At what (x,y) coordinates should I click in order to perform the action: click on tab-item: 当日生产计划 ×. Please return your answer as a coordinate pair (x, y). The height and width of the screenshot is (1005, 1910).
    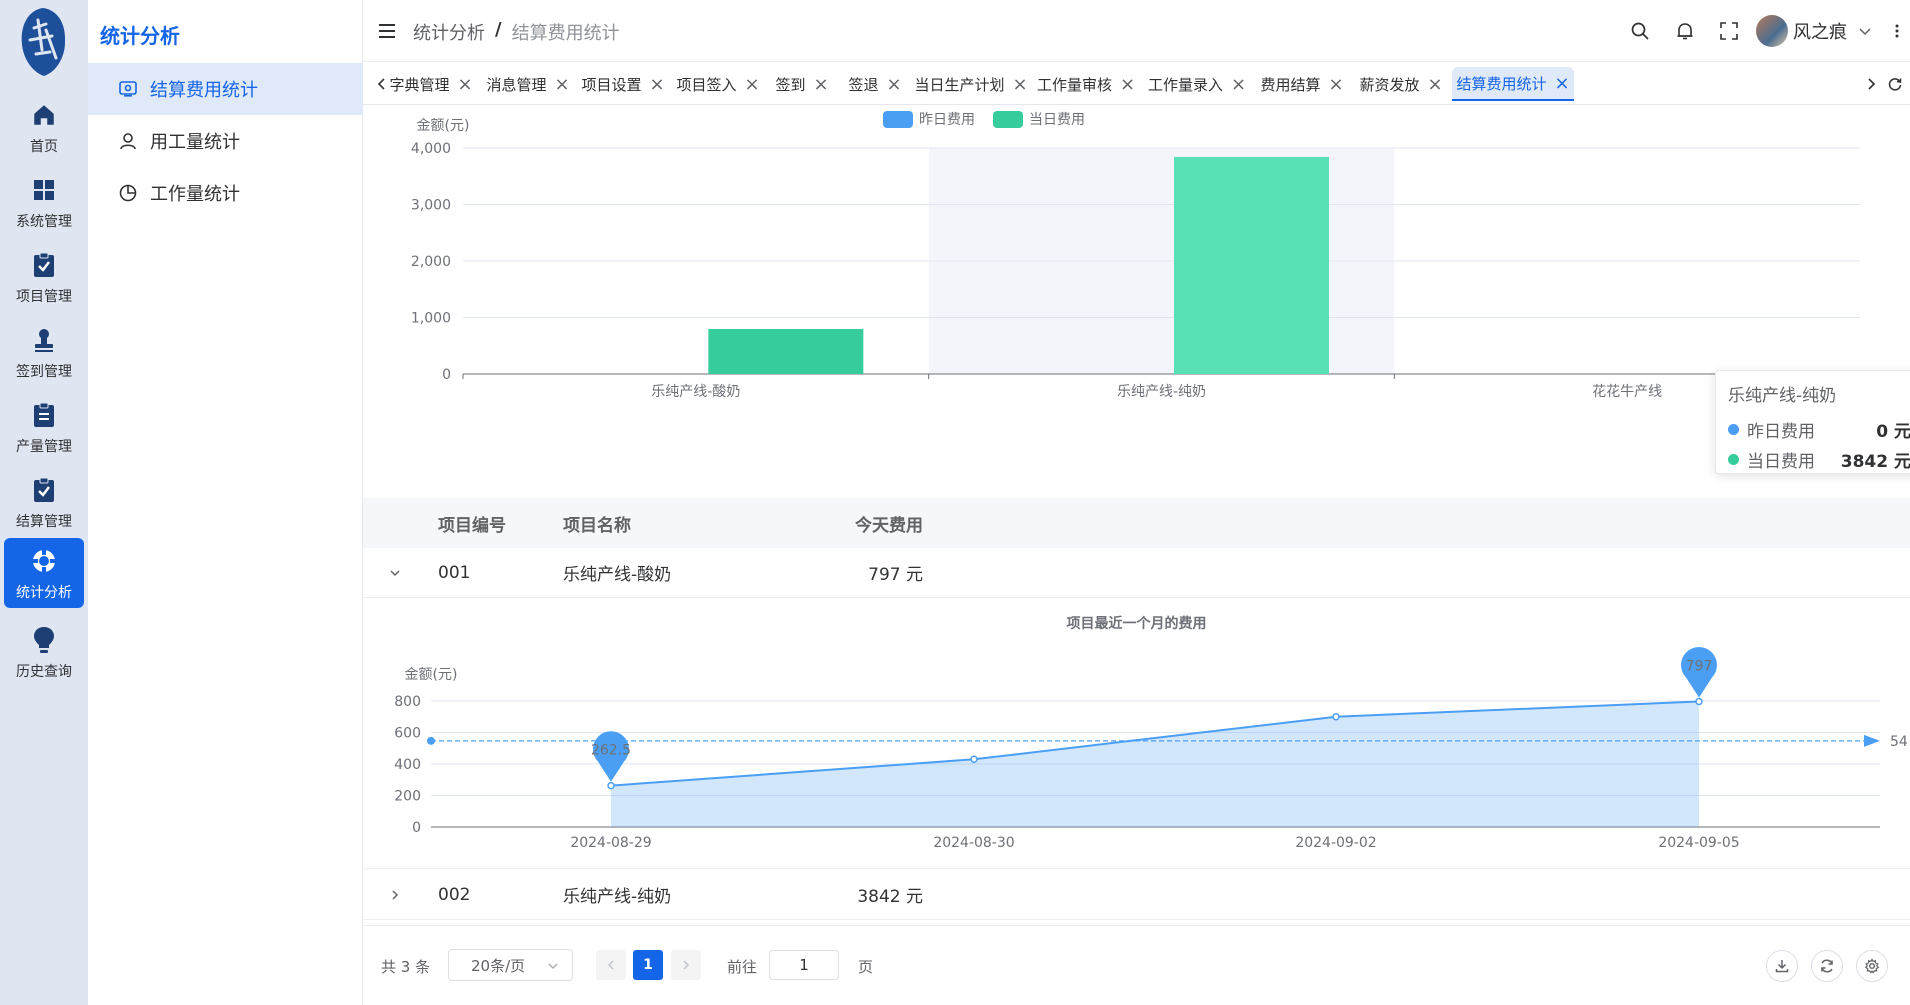
    Looking at the image, I should click on (971, 84).